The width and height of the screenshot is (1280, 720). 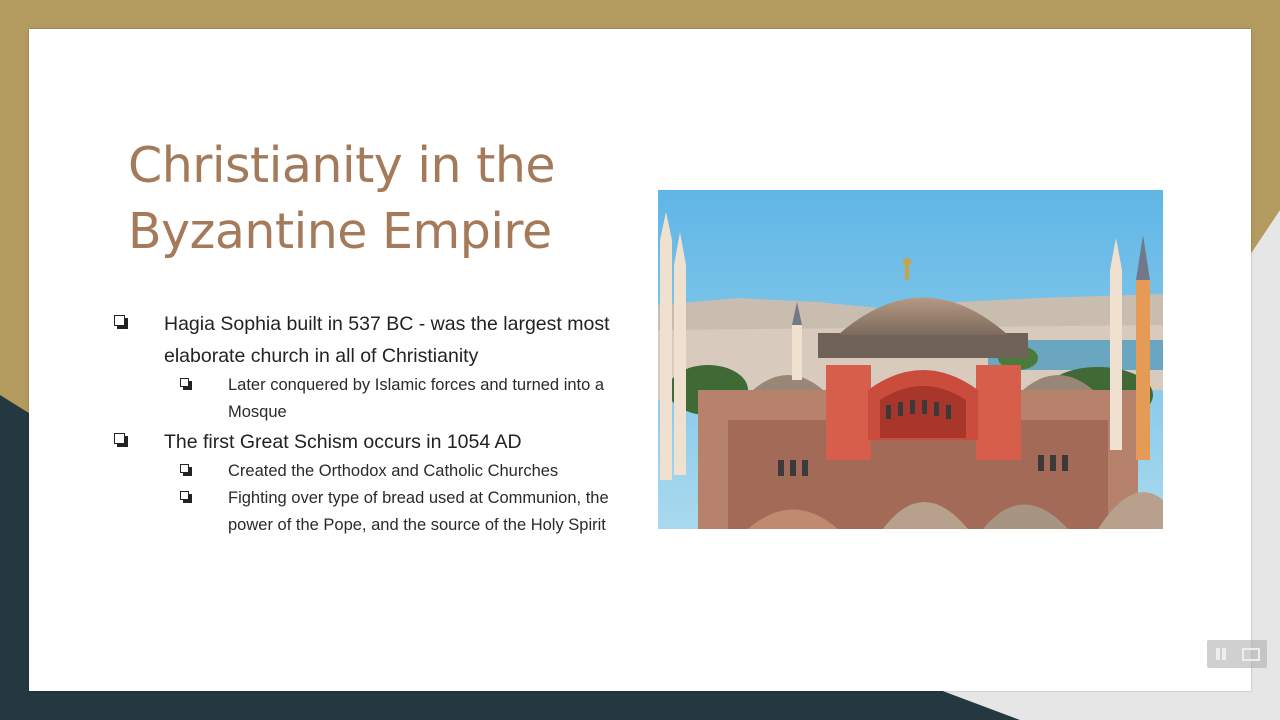 What do you see at coordinates (388, 199) in the screenshot?
I see `slide-title: Christianity in the Byzantine Empire` at bounding box center [388, 199].